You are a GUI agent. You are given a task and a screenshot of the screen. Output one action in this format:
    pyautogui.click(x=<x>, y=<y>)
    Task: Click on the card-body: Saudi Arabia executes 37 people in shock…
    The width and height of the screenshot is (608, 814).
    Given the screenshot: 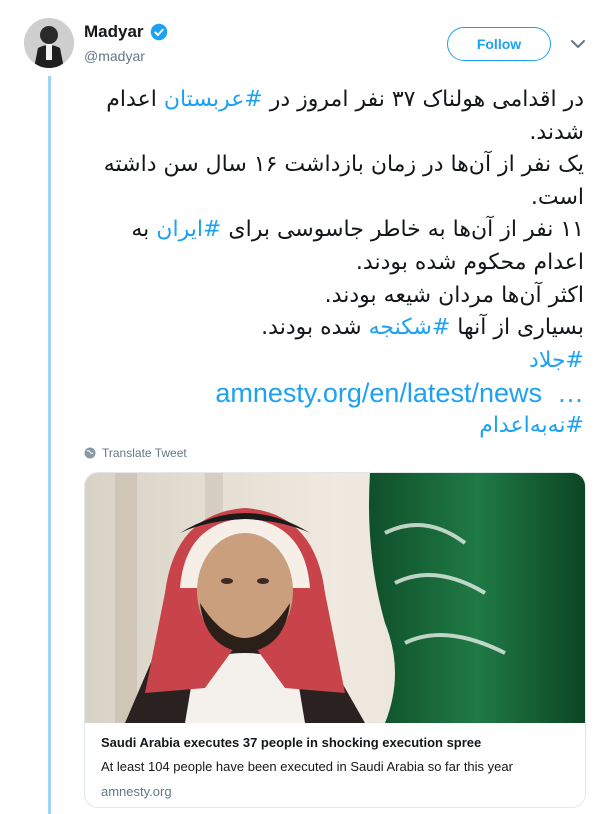 What is the action you would take?
    pyautogui.click(x=335, y=767)
    